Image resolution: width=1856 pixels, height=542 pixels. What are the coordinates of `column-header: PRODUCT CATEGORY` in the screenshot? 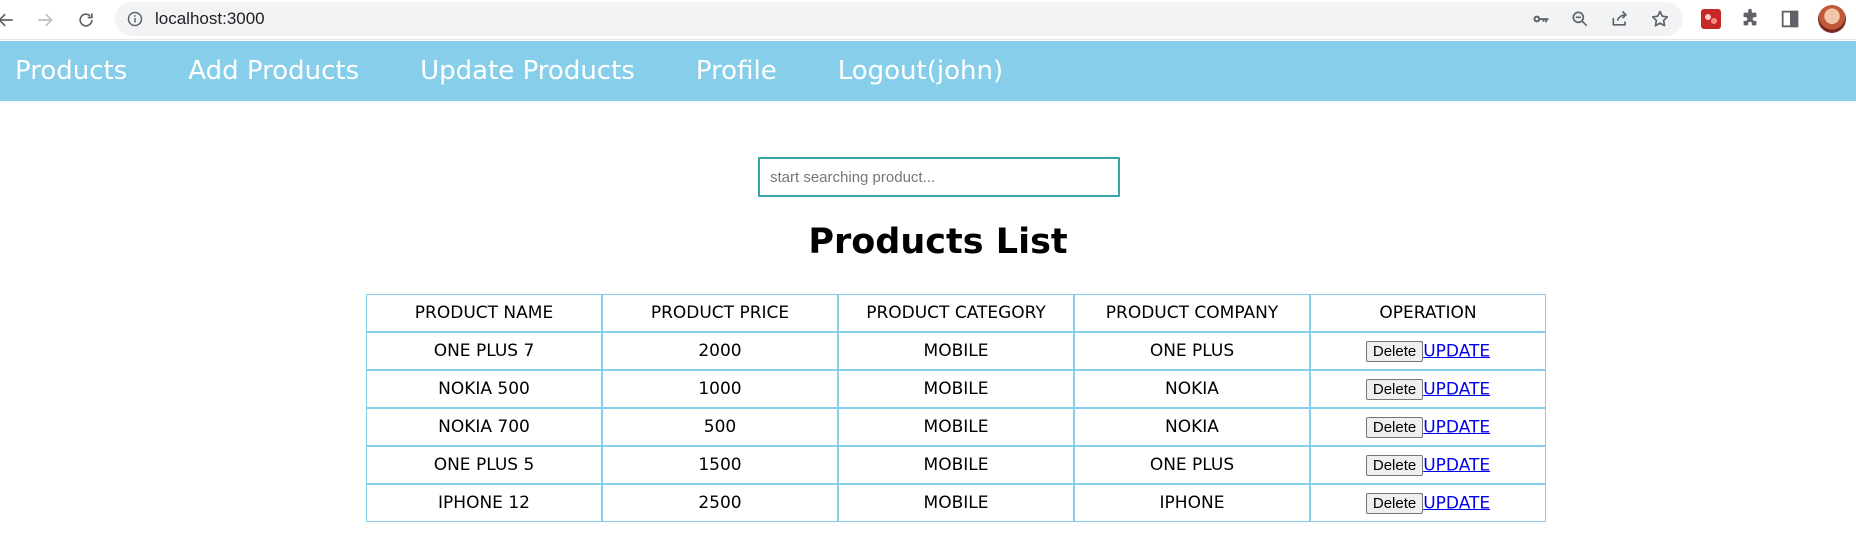 It's located at (956, 313).